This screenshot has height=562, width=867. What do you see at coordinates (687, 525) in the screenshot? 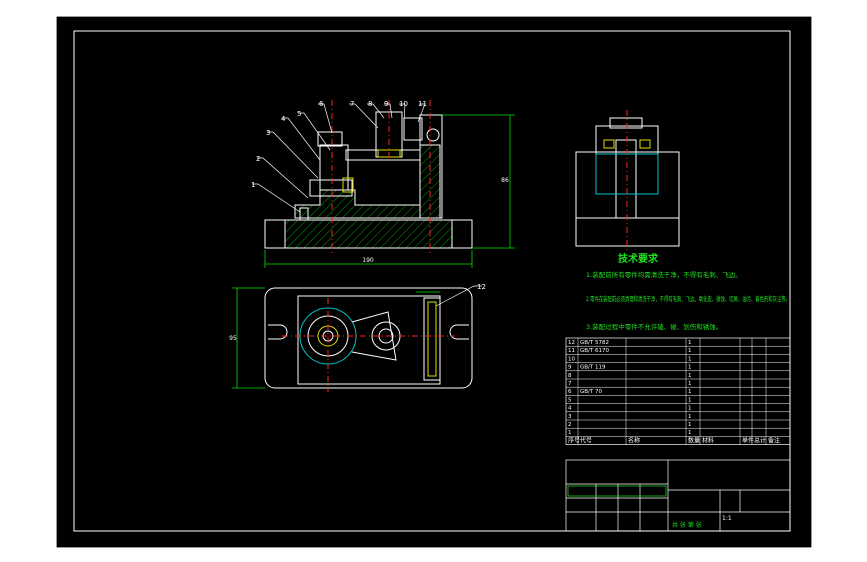
I see `title-sheet: 共 张 第 张` at bounding box center [687, 525].